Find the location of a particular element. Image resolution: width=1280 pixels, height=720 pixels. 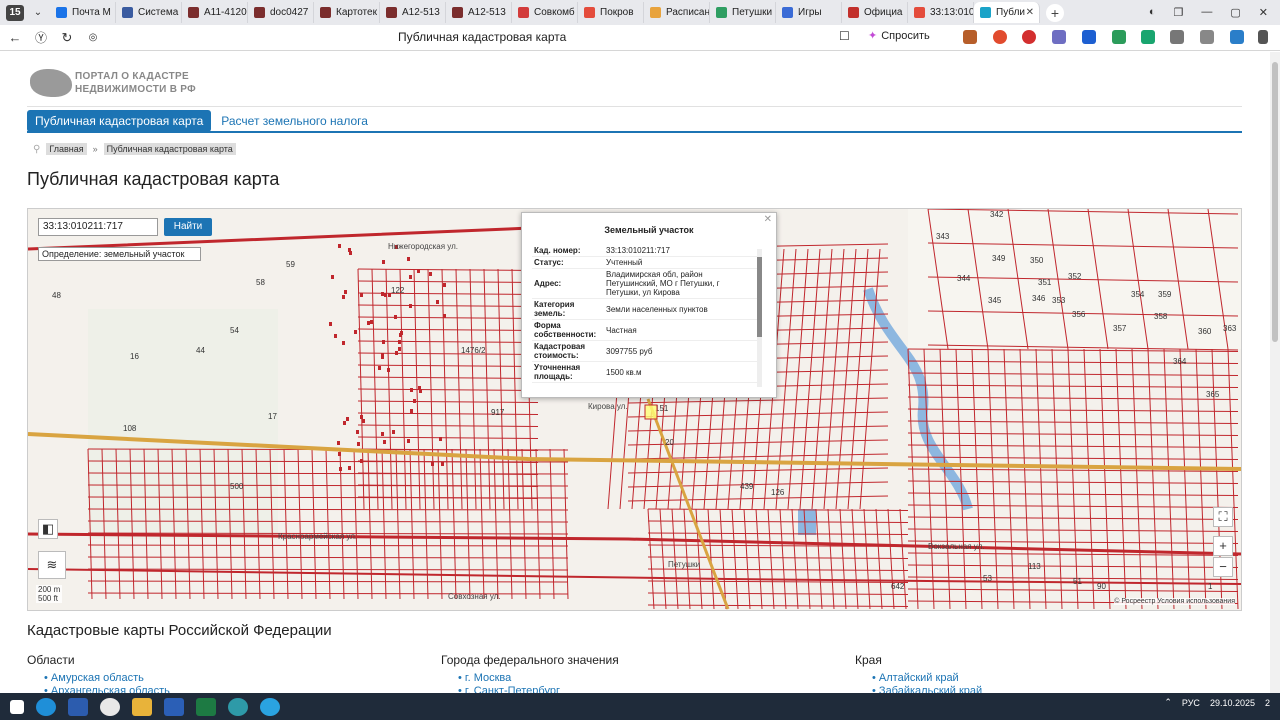

zoom-out-button: − is located at coordinates (1223, 567).